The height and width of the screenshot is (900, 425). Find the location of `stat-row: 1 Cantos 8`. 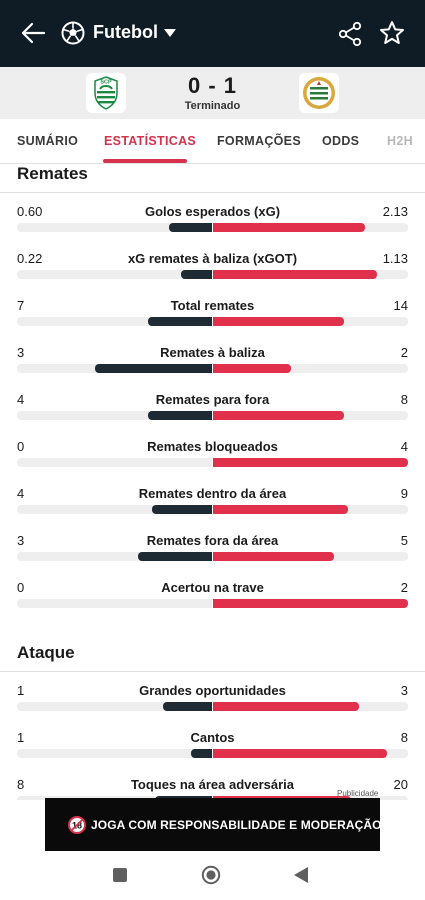

stat-row: 1 Cantos 8 is located at coordinates (212, 750).